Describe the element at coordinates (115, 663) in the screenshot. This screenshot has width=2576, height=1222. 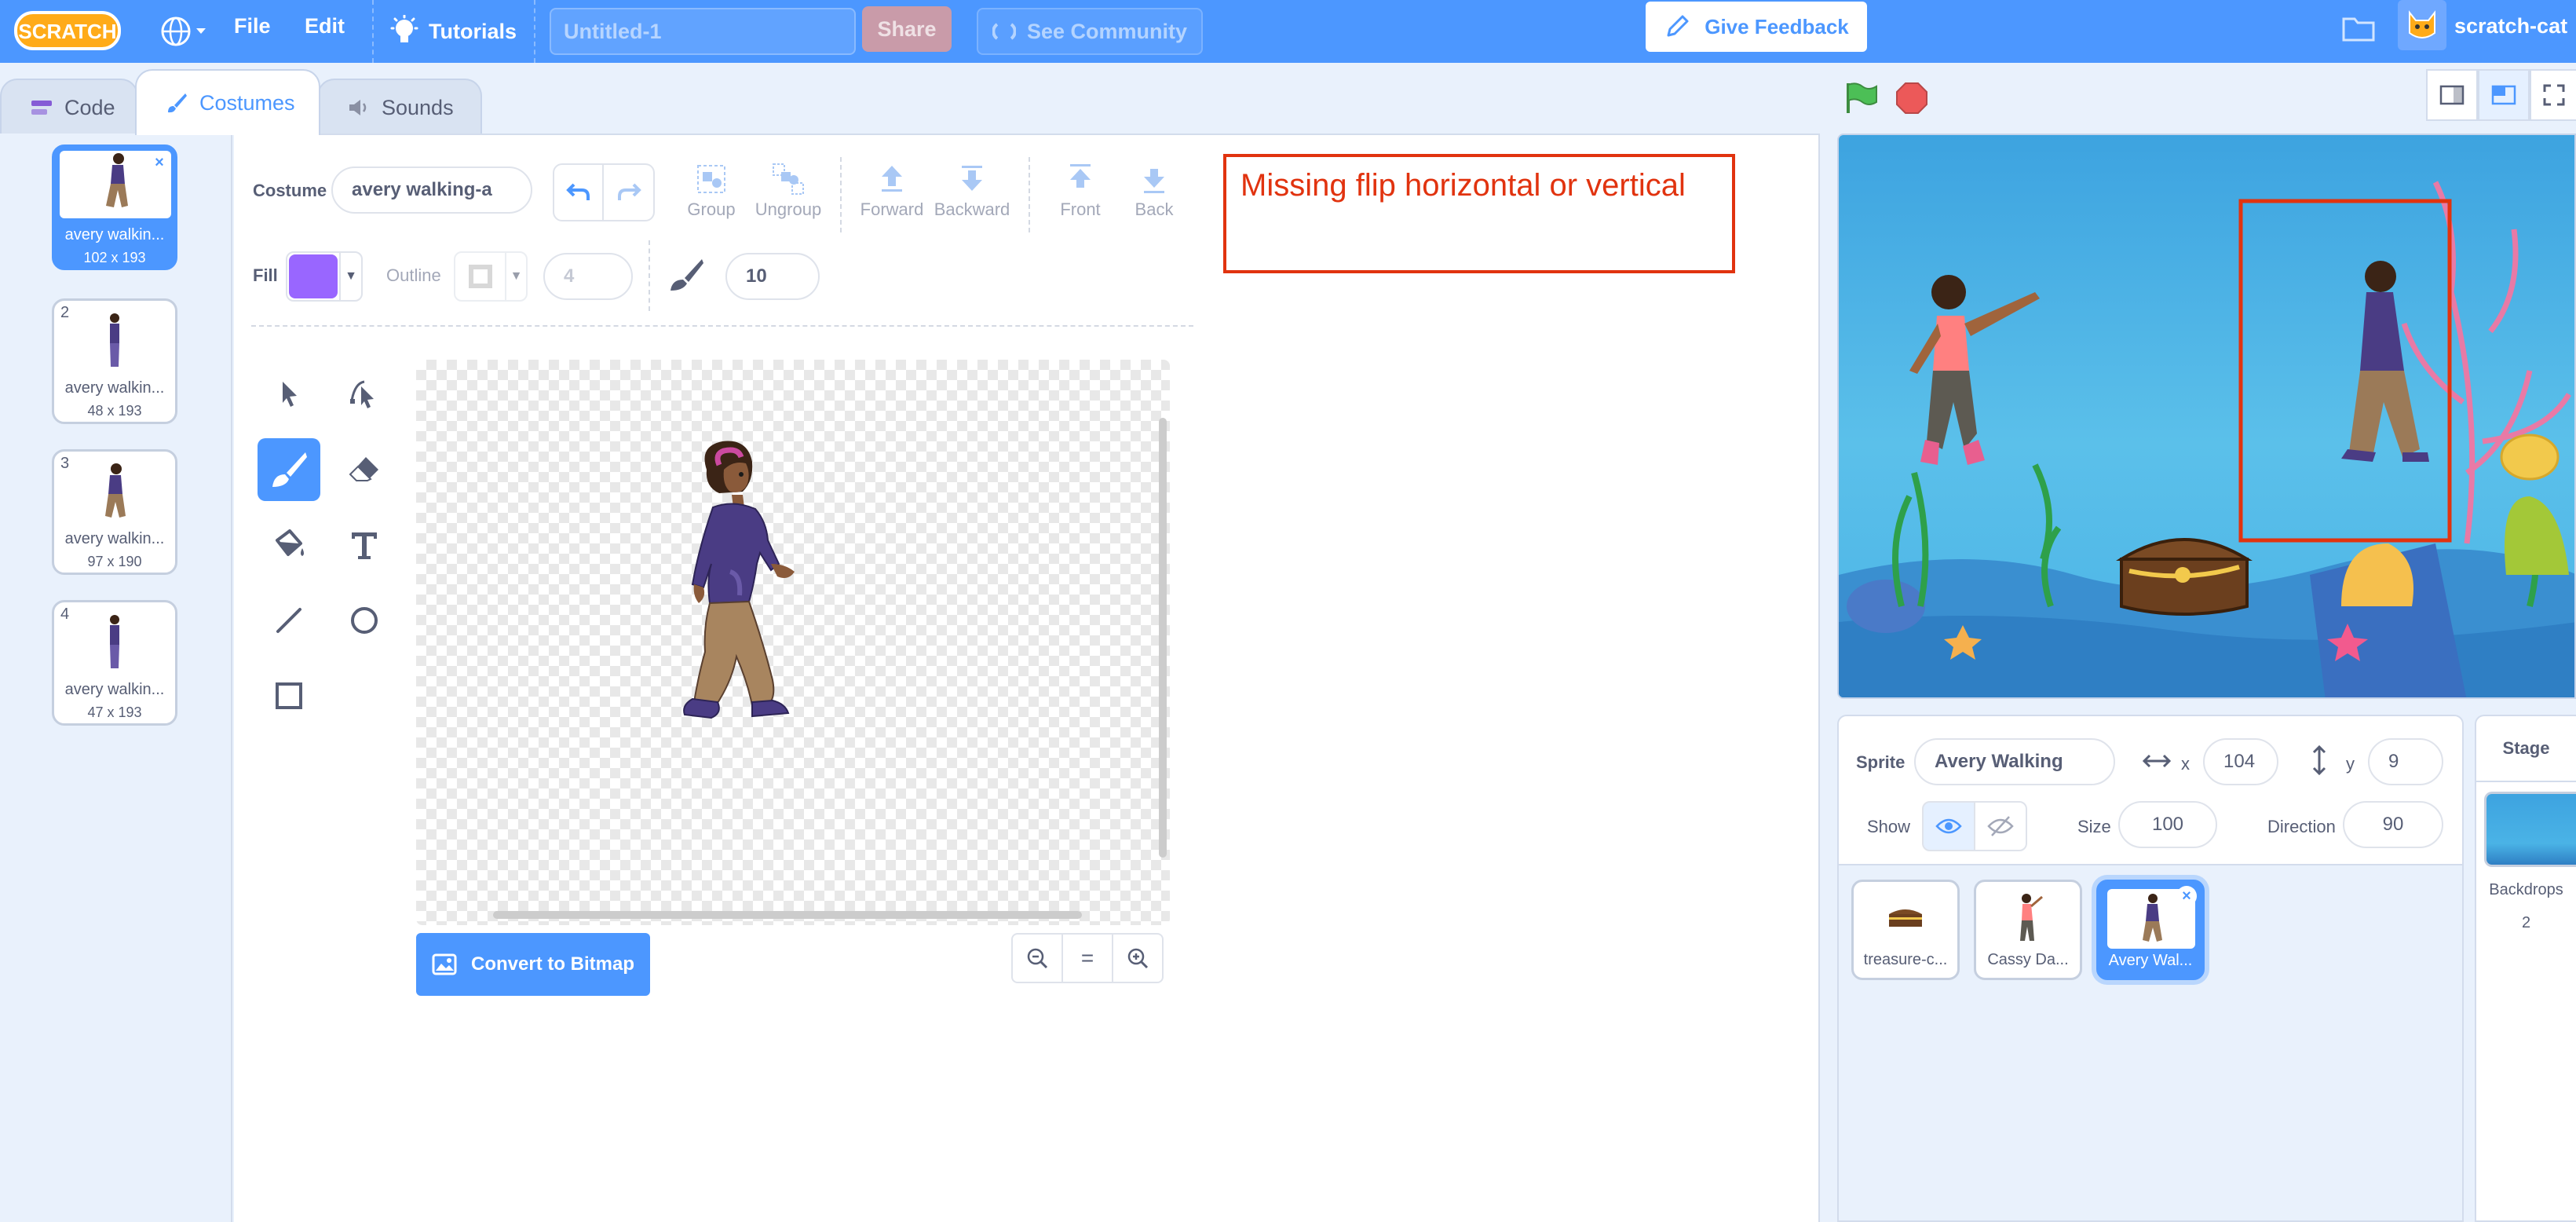
I see `costume-item-4: 4 avery walkin... 47 x 193` at that location.